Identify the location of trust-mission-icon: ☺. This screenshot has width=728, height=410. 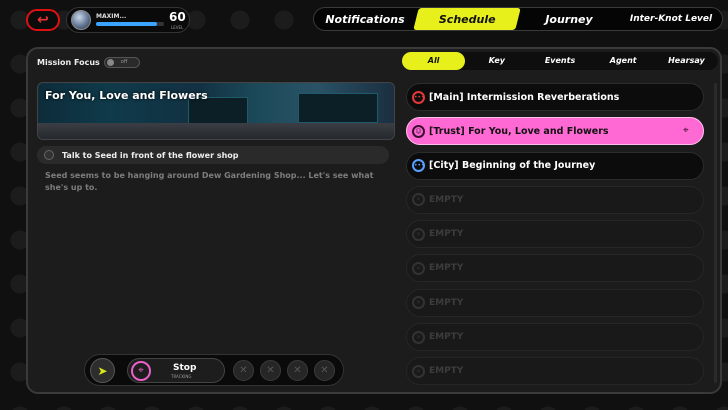
(418, 131).